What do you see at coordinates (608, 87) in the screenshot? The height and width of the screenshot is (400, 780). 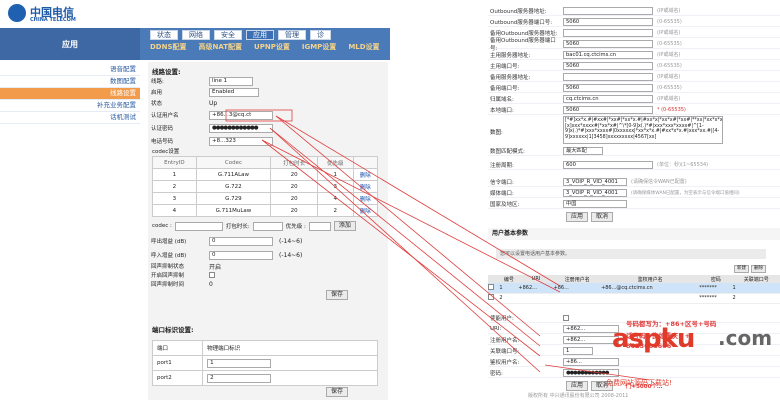 I see `backup-port-input: 5060` at bounding box center [608, 87].